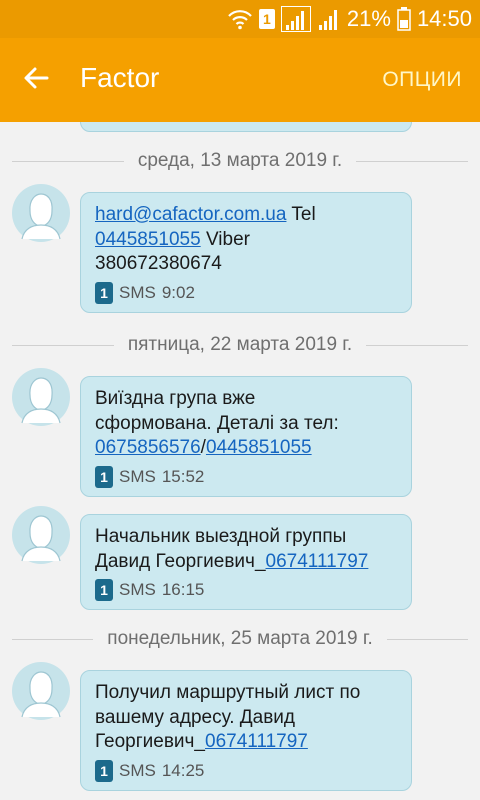 The image size is (480, 800). I want to click on message-meta: 1 SMS 9:02, so click(247, 292).